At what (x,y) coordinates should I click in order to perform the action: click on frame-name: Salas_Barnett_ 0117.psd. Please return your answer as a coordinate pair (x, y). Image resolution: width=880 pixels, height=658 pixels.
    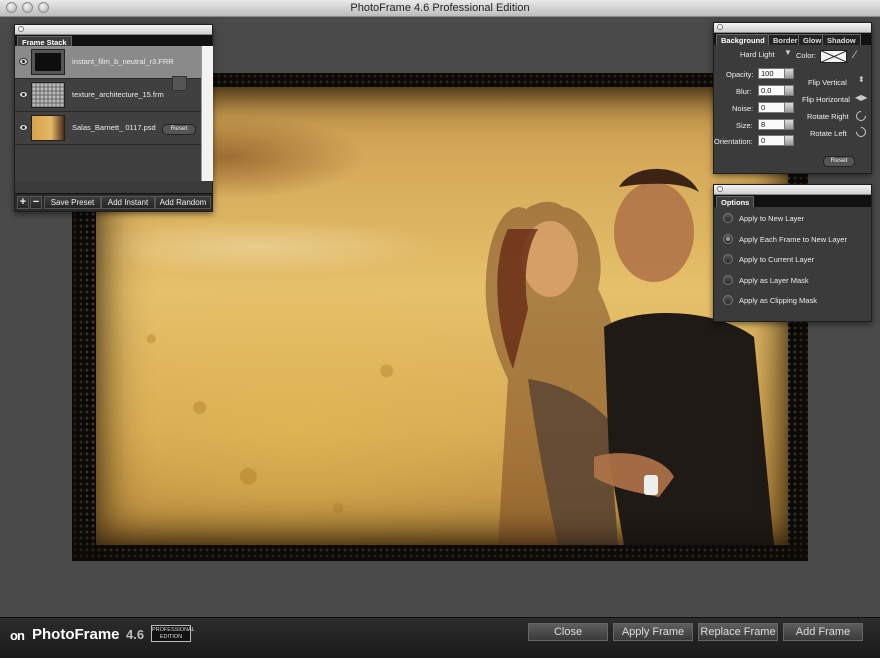
    Looking at the image, I should click on (114, 127).